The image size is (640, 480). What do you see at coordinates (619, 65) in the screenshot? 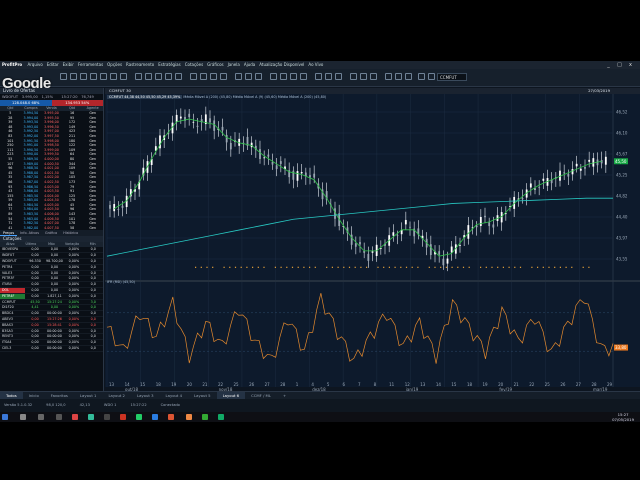
I see `maximize-icon: □` at bounding box center [619, 65].